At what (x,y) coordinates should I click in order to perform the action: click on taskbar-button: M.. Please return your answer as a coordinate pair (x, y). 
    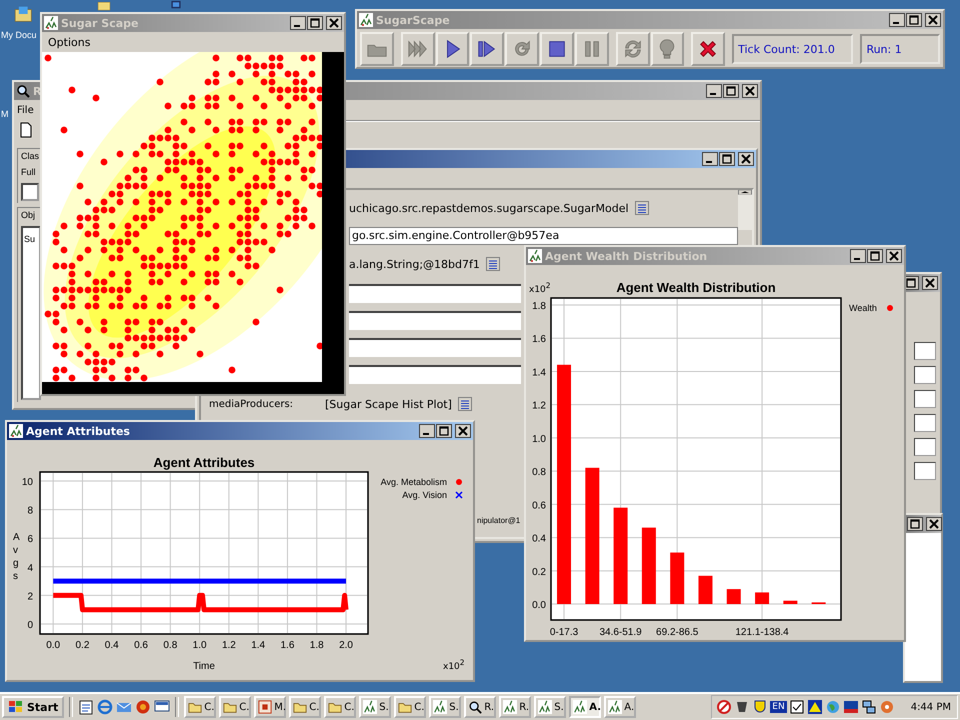
    Looking at the image, I should click on (270, 707).